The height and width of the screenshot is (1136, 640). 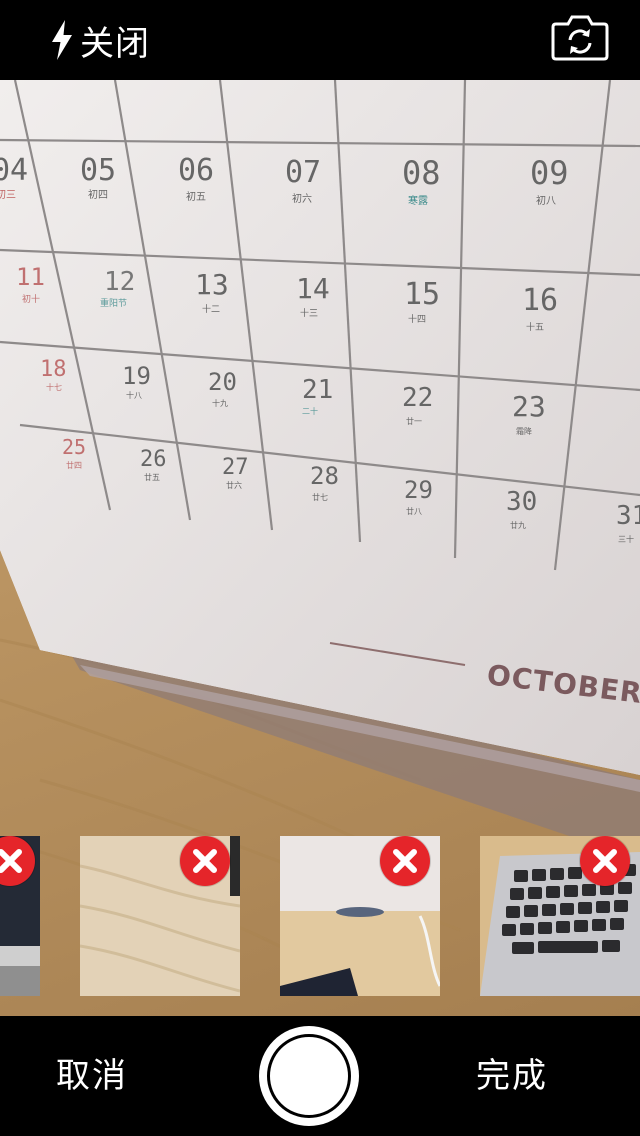 What do you see at coordinates (628, 516) in the screenshot?
I see `calendar-date: 31` at bounding box center [628, 516].